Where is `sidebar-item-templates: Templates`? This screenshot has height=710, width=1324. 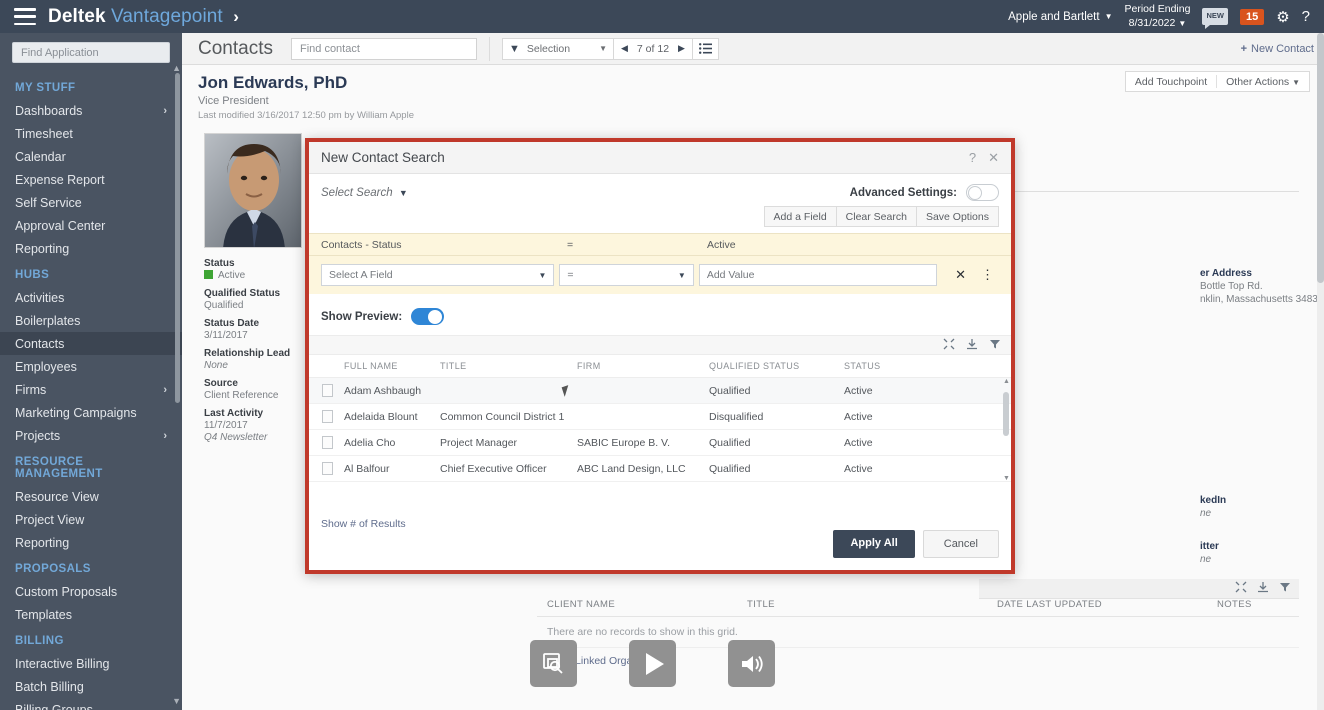 sidebar-item-templates: Templates is located at coordinates (91, 614).